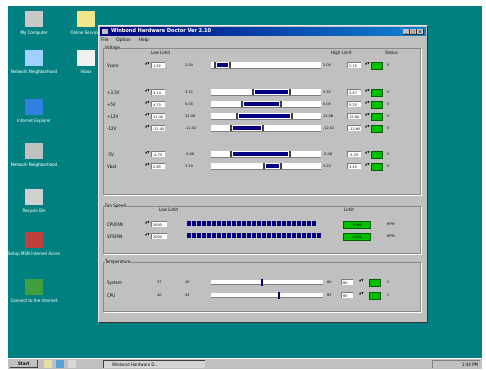 This screenshot has height=370, width=486. Describe the element at coordinates (190, 116) in the screenshot. I see `voltage-value: 12.08` at that location.